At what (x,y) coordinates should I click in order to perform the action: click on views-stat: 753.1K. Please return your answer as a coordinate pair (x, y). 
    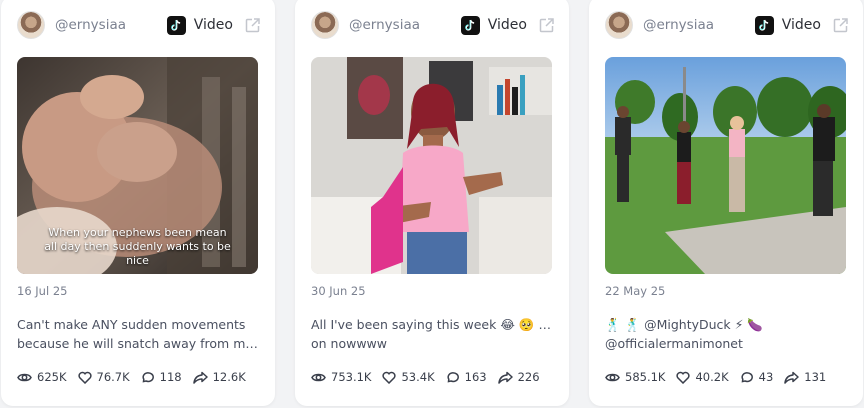
    Looking at the image, I should click on (341, 377).